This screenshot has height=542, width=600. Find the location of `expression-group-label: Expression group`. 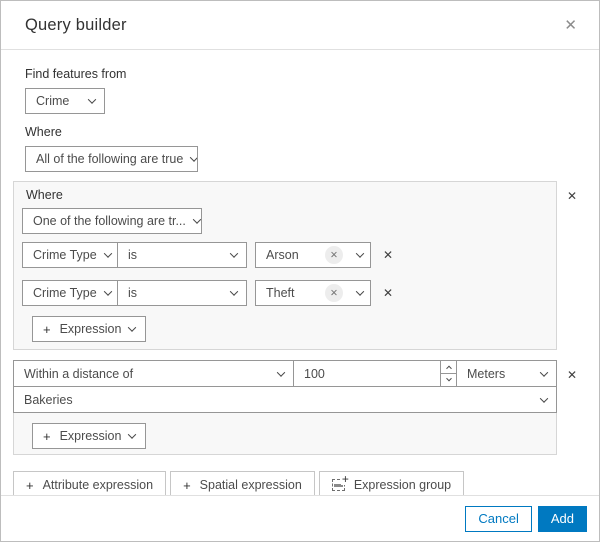

expression-group-label: Expression group is located at coordinates (402, 485).